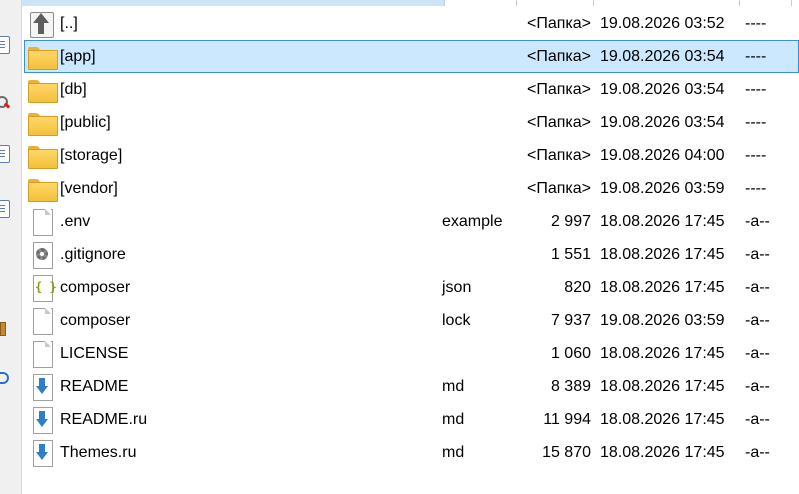 The height and width of the screenshot is (494, 799). Describe the element at coordinates (4, 378) in the screenshot. I see `settings-icon` at that location.